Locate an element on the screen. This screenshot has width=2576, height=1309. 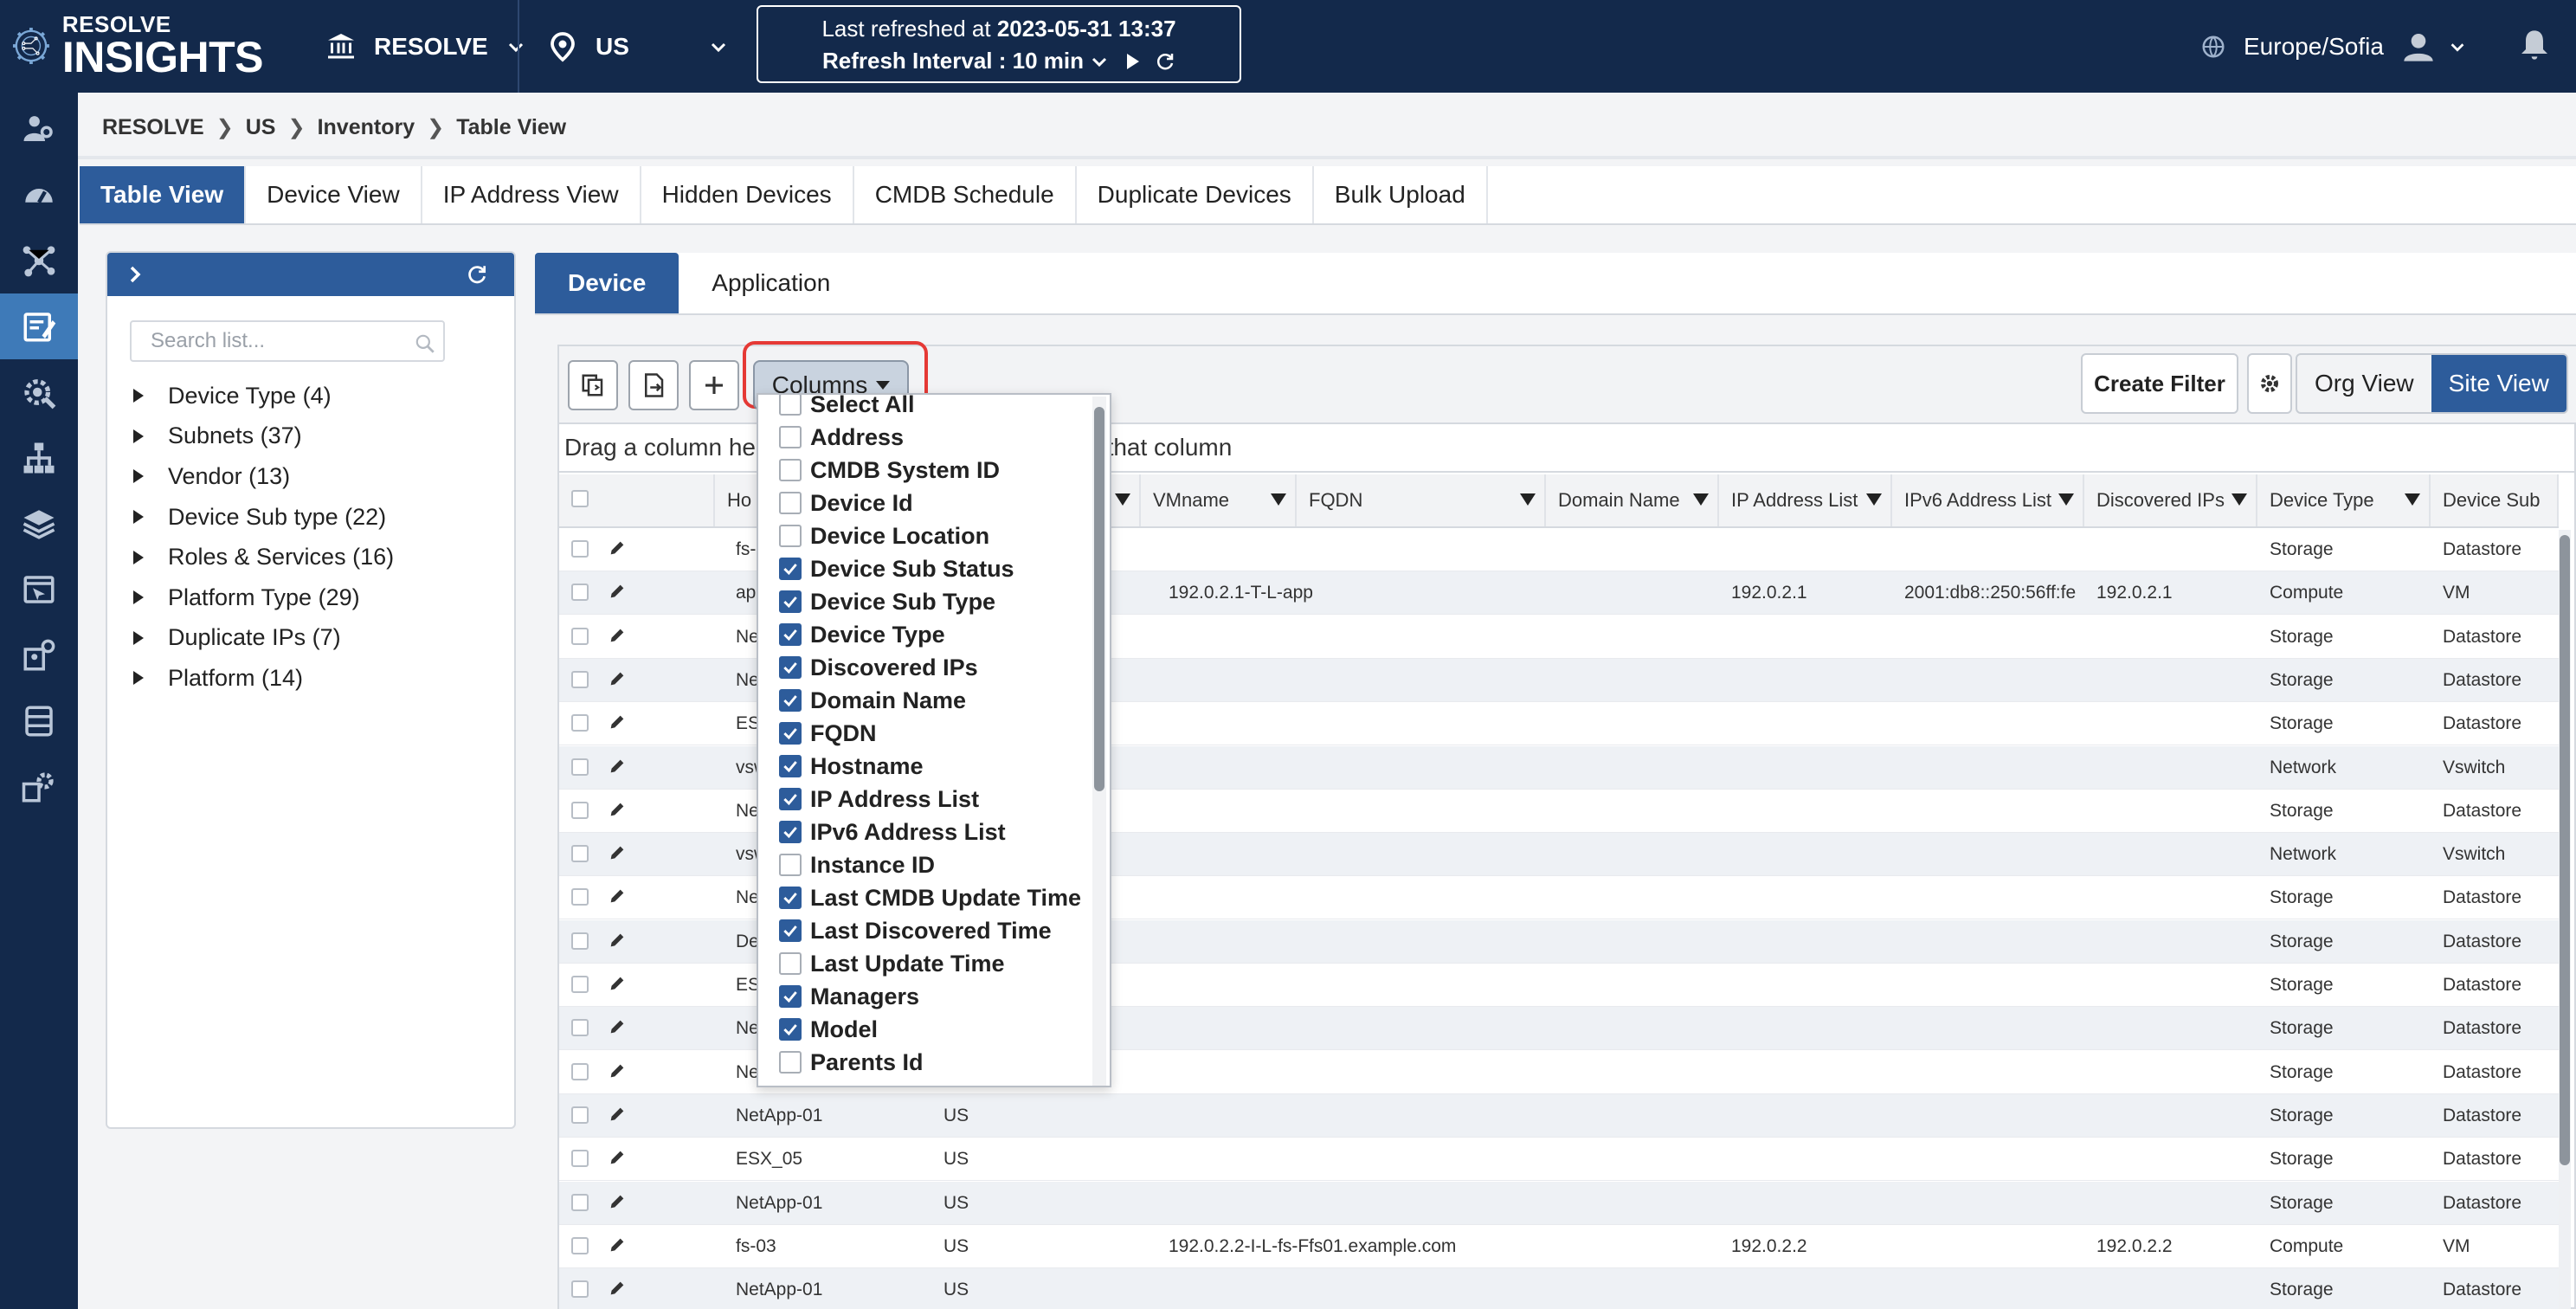
tab-device-view: Device View is located at coordinates (334, 194).